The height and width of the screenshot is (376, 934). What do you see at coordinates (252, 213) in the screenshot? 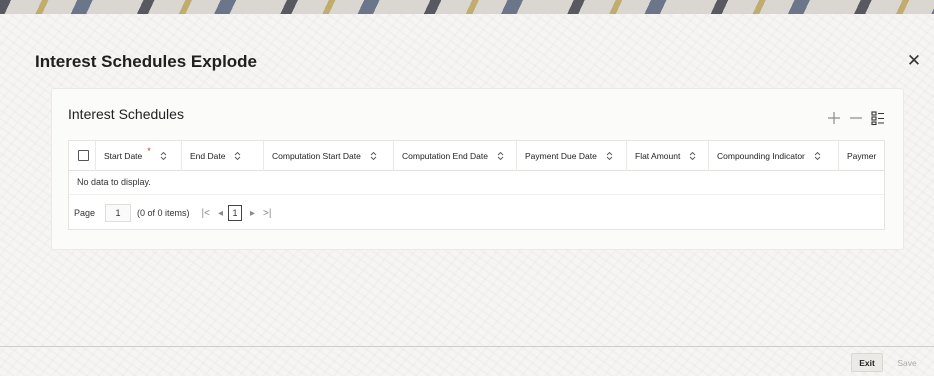
I see `next-page-icon: ▸` at bounding box center [252, 213].